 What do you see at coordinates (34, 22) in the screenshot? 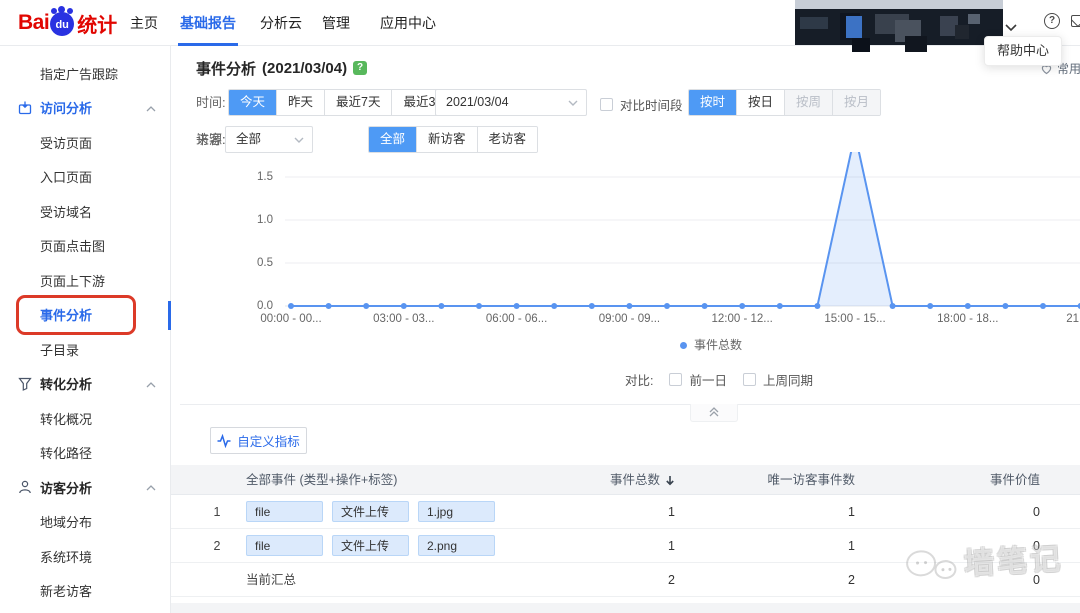
I see `logo-text-bai: Bai` at bounding box center [34, 22].